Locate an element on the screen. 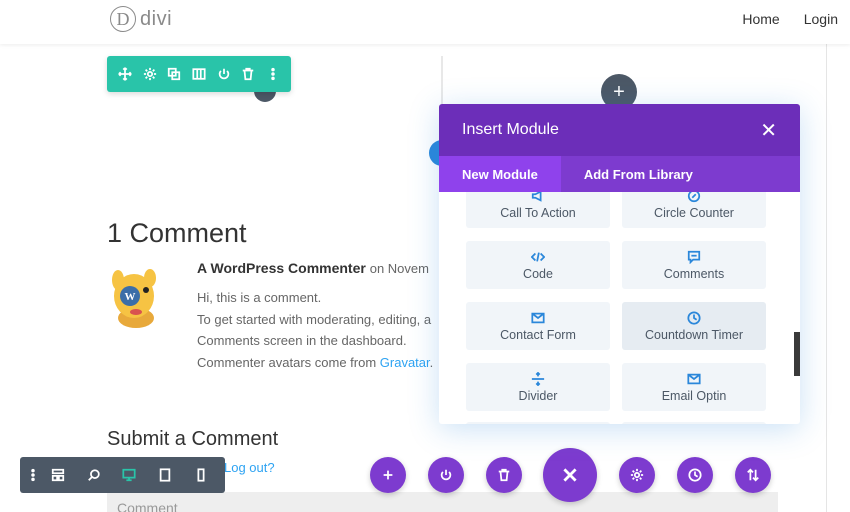 The height and width of the screenshot is (512, 850). module-label: Call To Action is located at coordinates (538, 212).